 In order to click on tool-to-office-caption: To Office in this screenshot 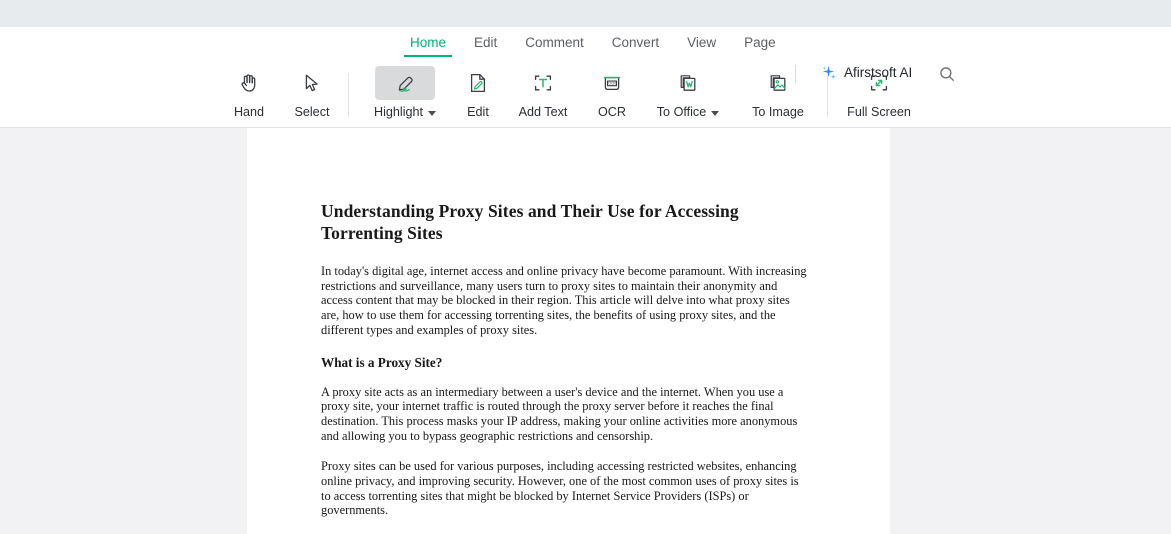, I will do `click(688, 112)`.